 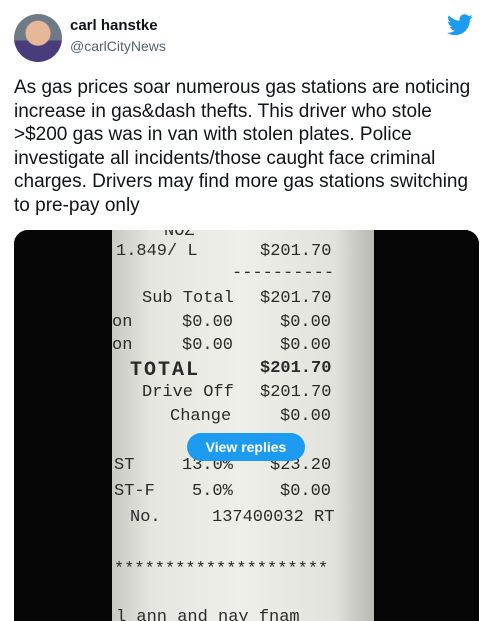 What do you see at coordinates (426, 425) in the screenshot?
I see `video-letterbox-right` at bounding box center [426, 425].